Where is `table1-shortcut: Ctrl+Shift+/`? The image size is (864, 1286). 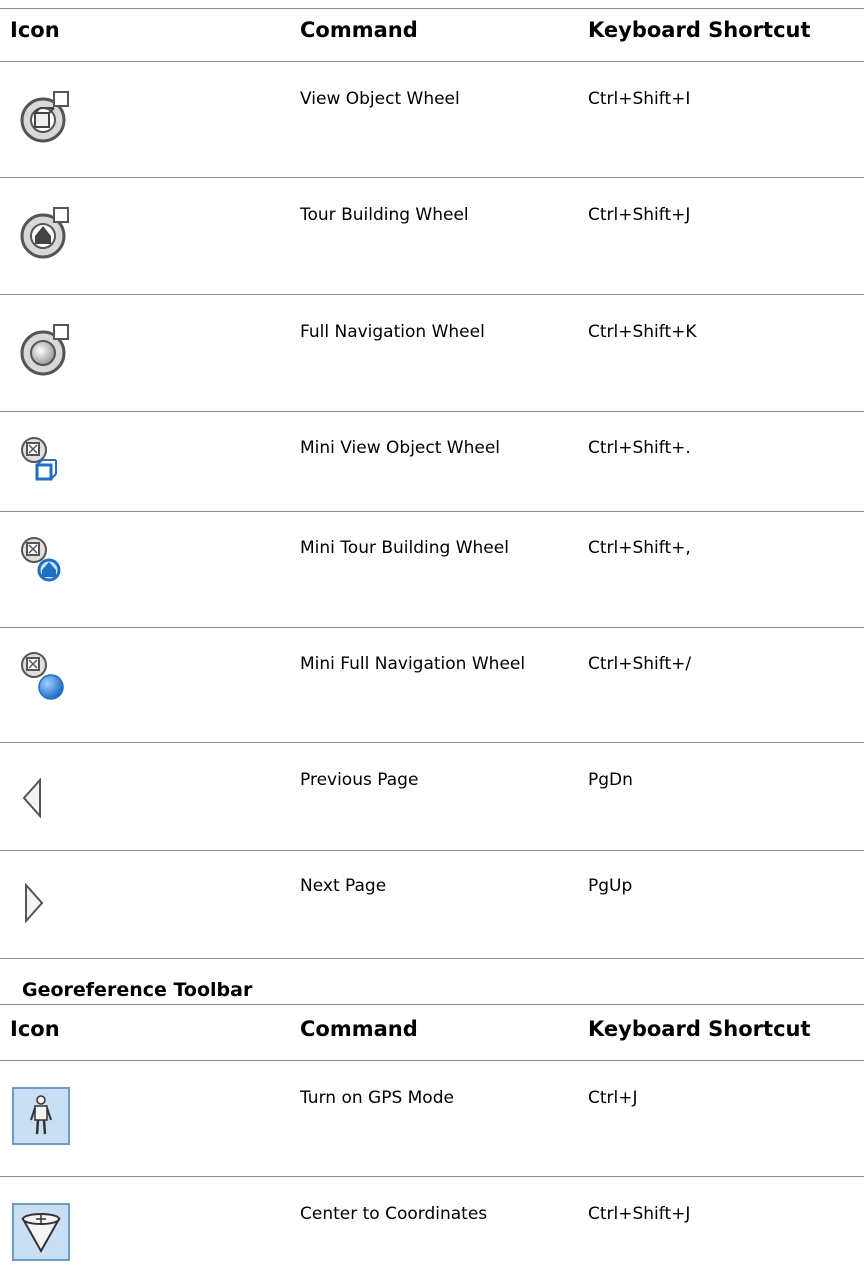 table1-shortcut: Ctrl+Shift+/ is located at coordinates (640, 664).